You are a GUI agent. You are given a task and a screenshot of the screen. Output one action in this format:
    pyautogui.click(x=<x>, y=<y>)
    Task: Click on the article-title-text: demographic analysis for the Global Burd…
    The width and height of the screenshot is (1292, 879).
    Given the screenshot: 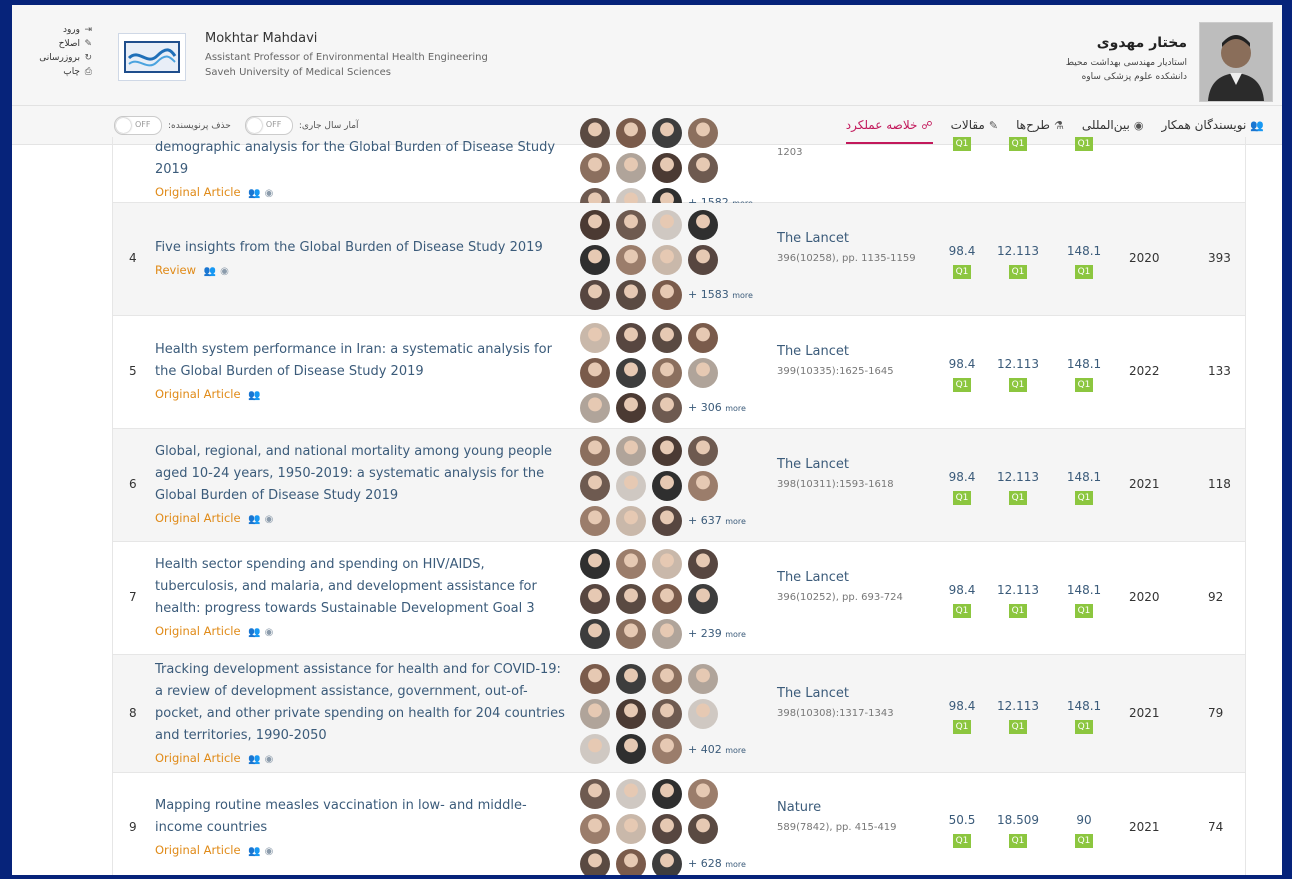 What is the action you would take?
    pyautogui.click(x=355, y=158)
    